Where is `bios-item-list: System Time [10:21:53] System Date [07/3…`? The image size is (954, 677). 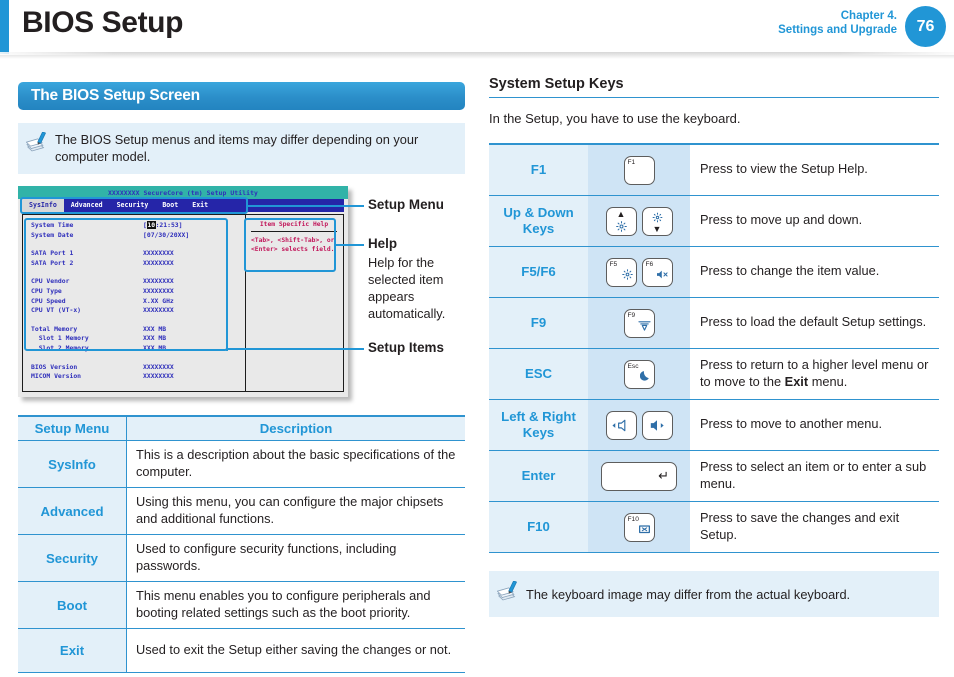
bios-item-list: System Time [10:21:53] System Date [07/3… is located at coordinates (131, 301).